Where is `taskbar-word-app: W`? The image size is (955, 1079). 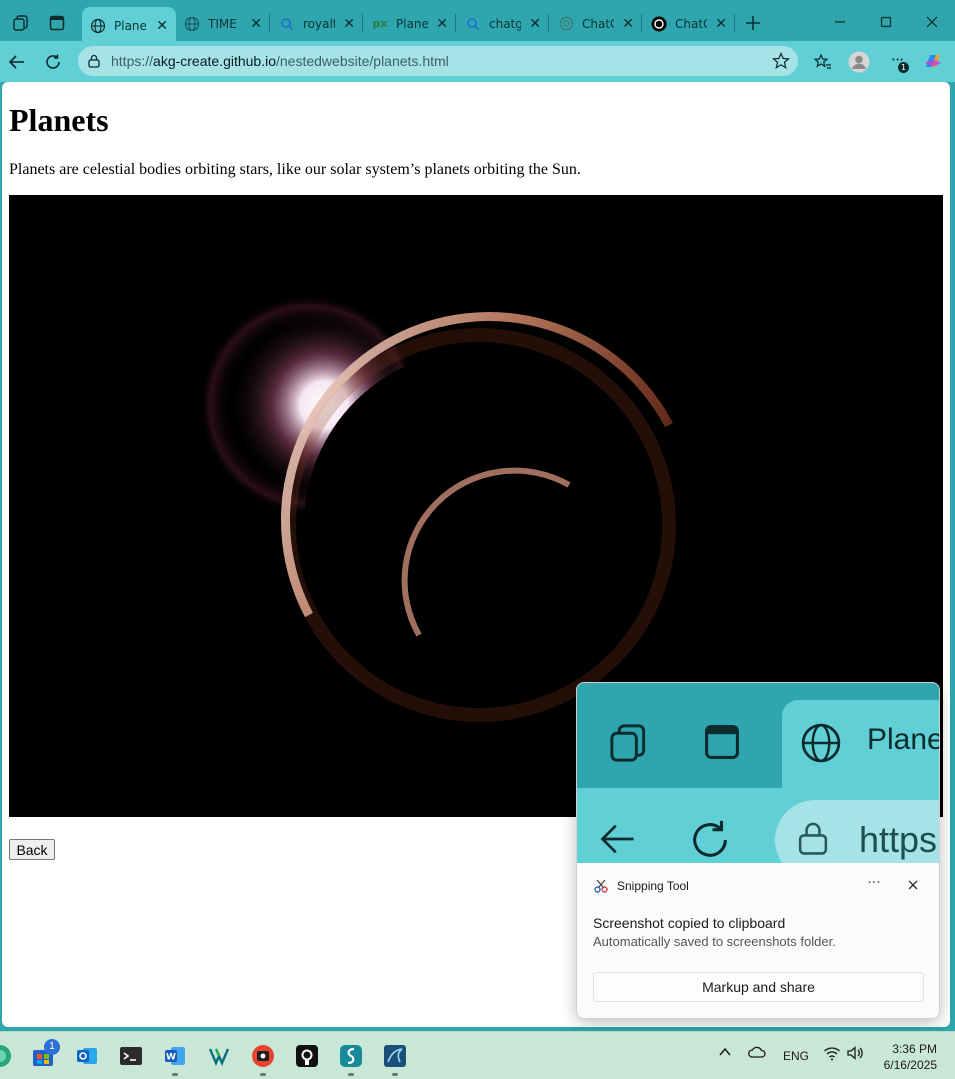 taskbar-word-app: W is located at coordinates (175, 1056).